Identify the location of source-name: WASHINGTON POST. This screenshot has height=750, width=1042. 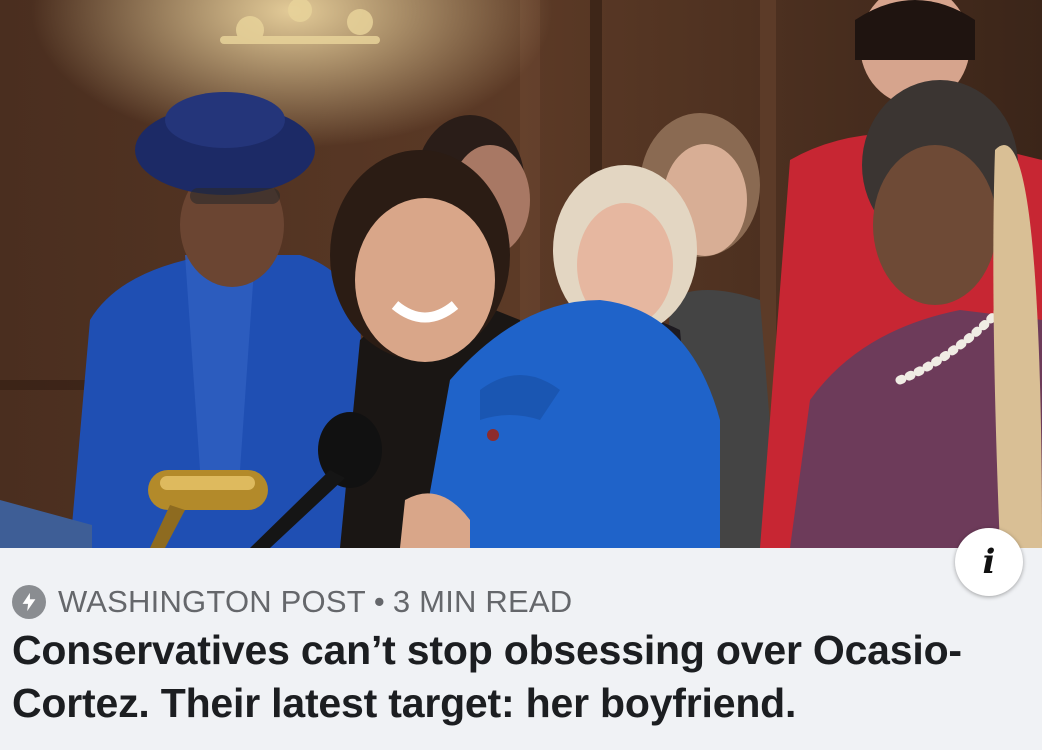
(212, 601).